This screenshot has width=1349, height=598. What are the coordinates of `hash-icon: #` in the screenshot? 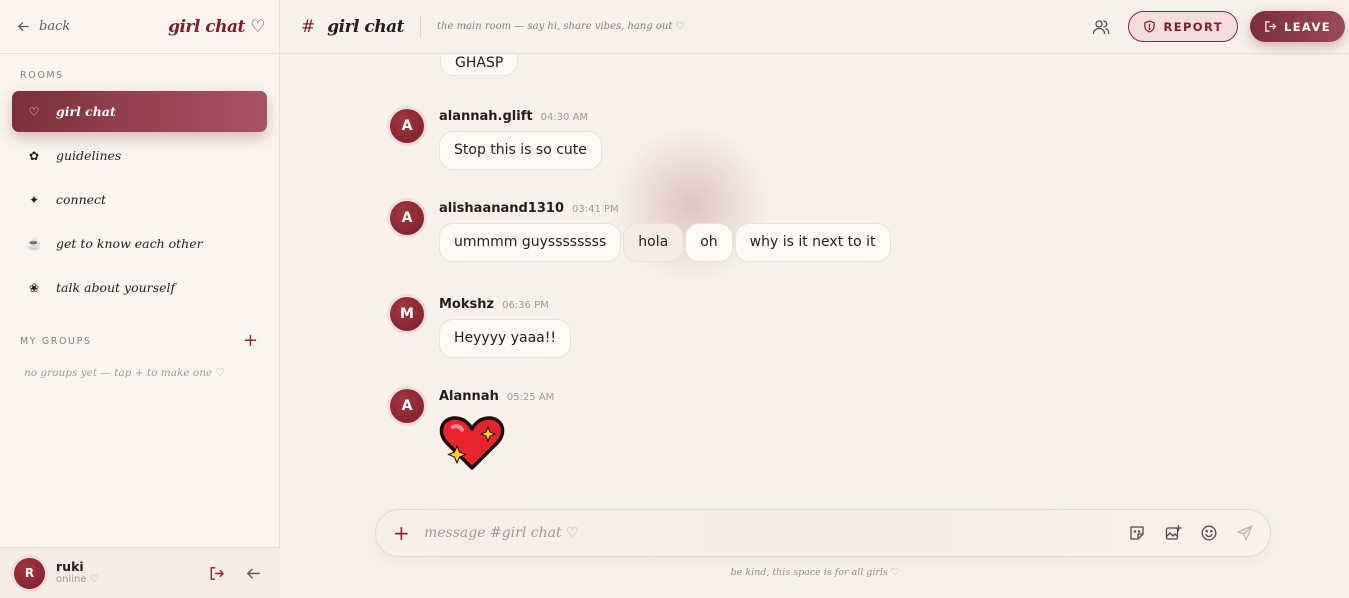 It's located at (308, 26).